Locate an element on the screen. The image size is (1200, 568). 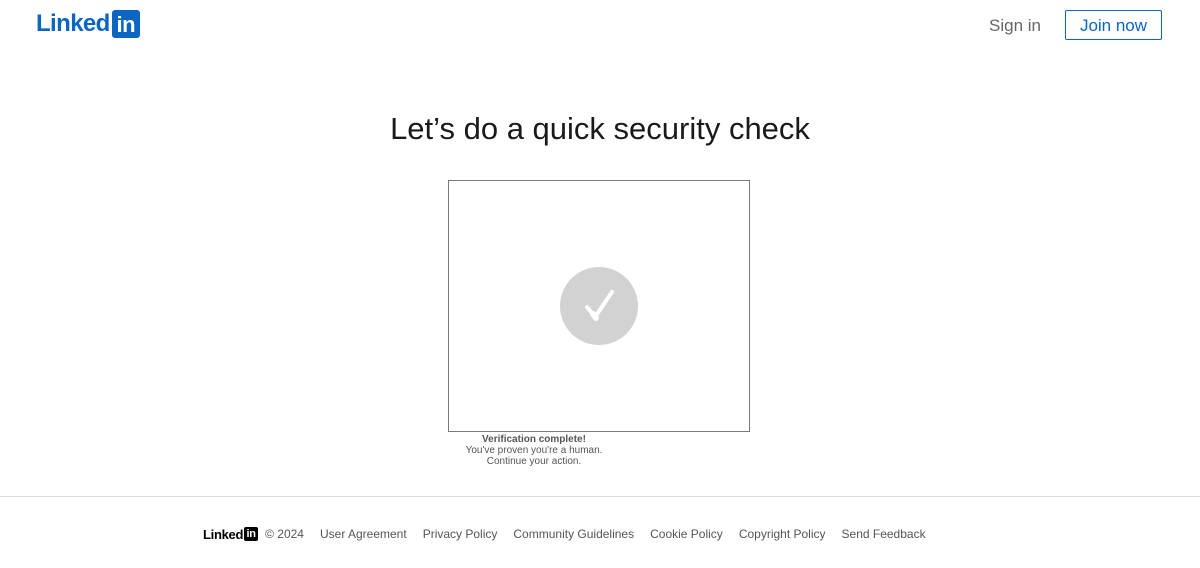
verification-status-title: Verification complete! is located at coordinates (534, 439).